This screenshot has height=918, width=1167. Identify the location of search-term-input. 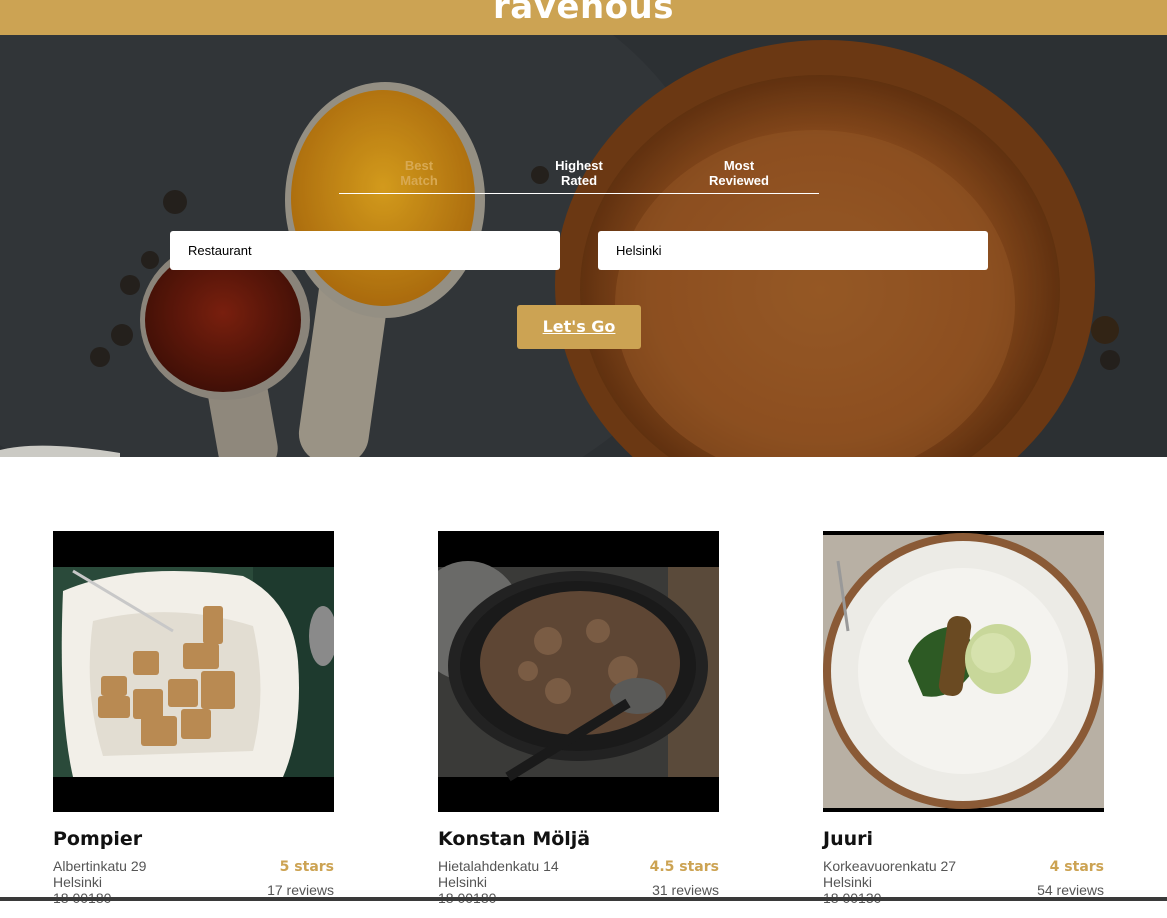
(365, 250).